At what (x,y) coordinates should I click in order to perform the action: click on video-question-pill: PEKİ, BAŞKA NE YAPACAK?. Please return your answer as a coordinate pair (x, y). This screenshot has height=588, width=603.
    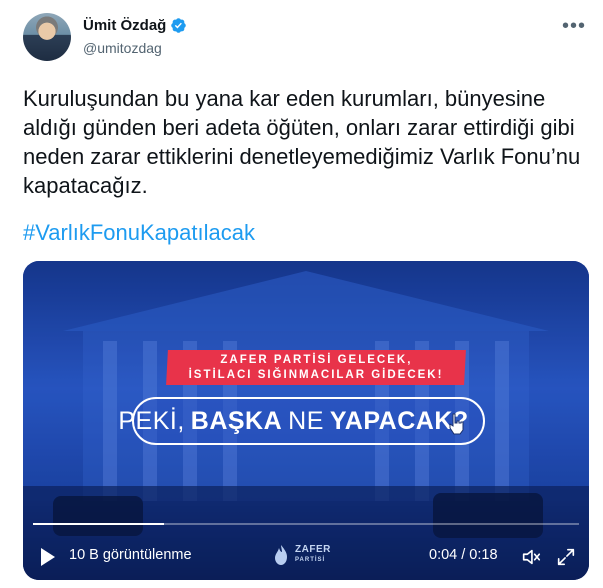
    Looking at the image, I should click on (301, 421).